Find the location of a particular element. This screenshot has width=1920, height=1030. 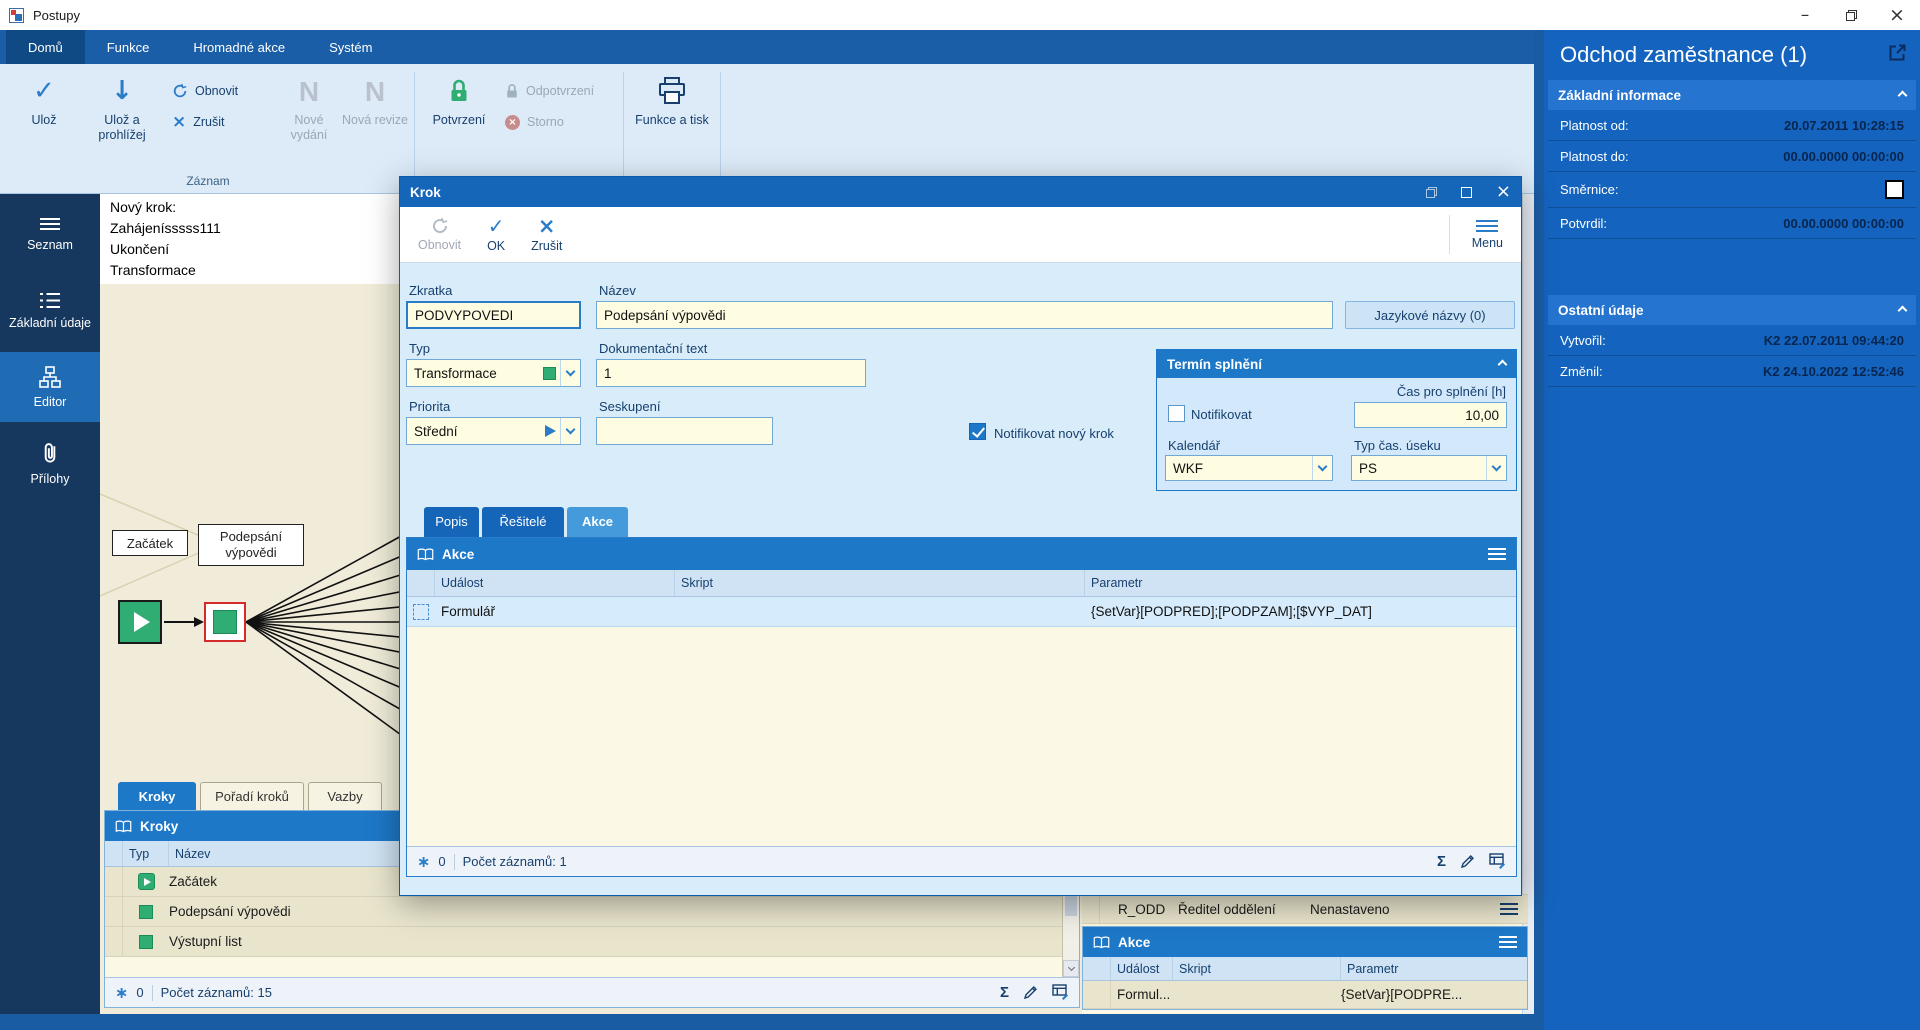

selector-column is located at coordinates (421, 583).